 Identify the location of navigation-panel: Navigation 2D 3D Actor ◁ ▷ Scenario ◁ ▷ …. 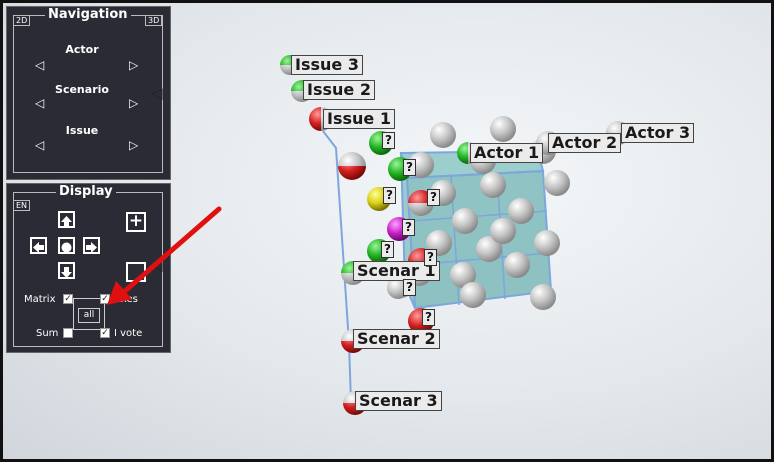
(88, 93).